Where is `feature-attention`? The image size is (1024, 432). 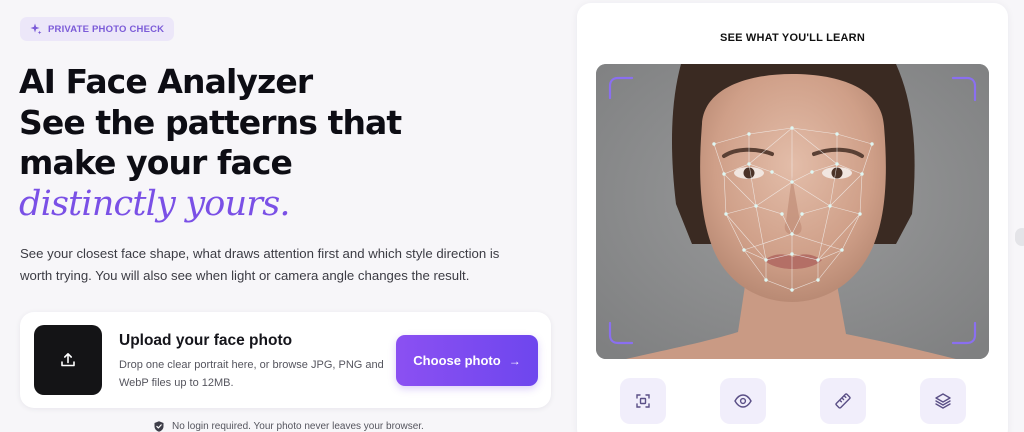
feature-attention is located at coordinates (743, 401).